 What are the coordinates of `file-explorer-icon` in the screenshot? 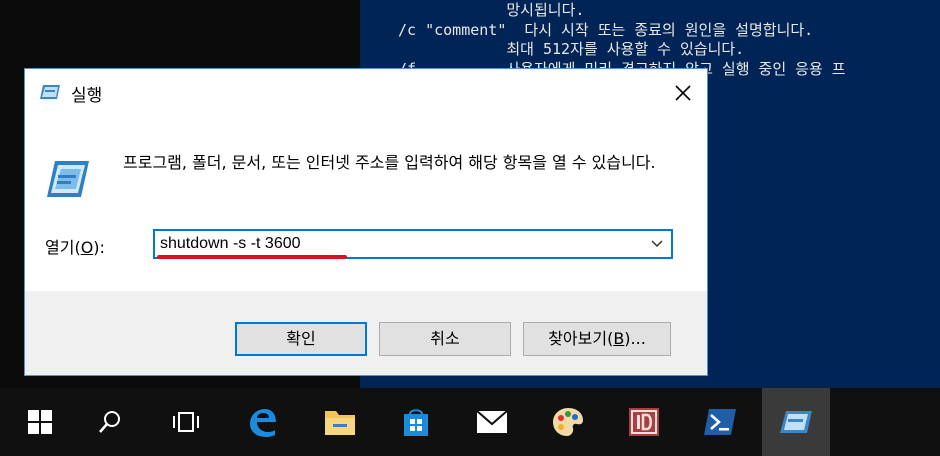 It's located at (340, 423).